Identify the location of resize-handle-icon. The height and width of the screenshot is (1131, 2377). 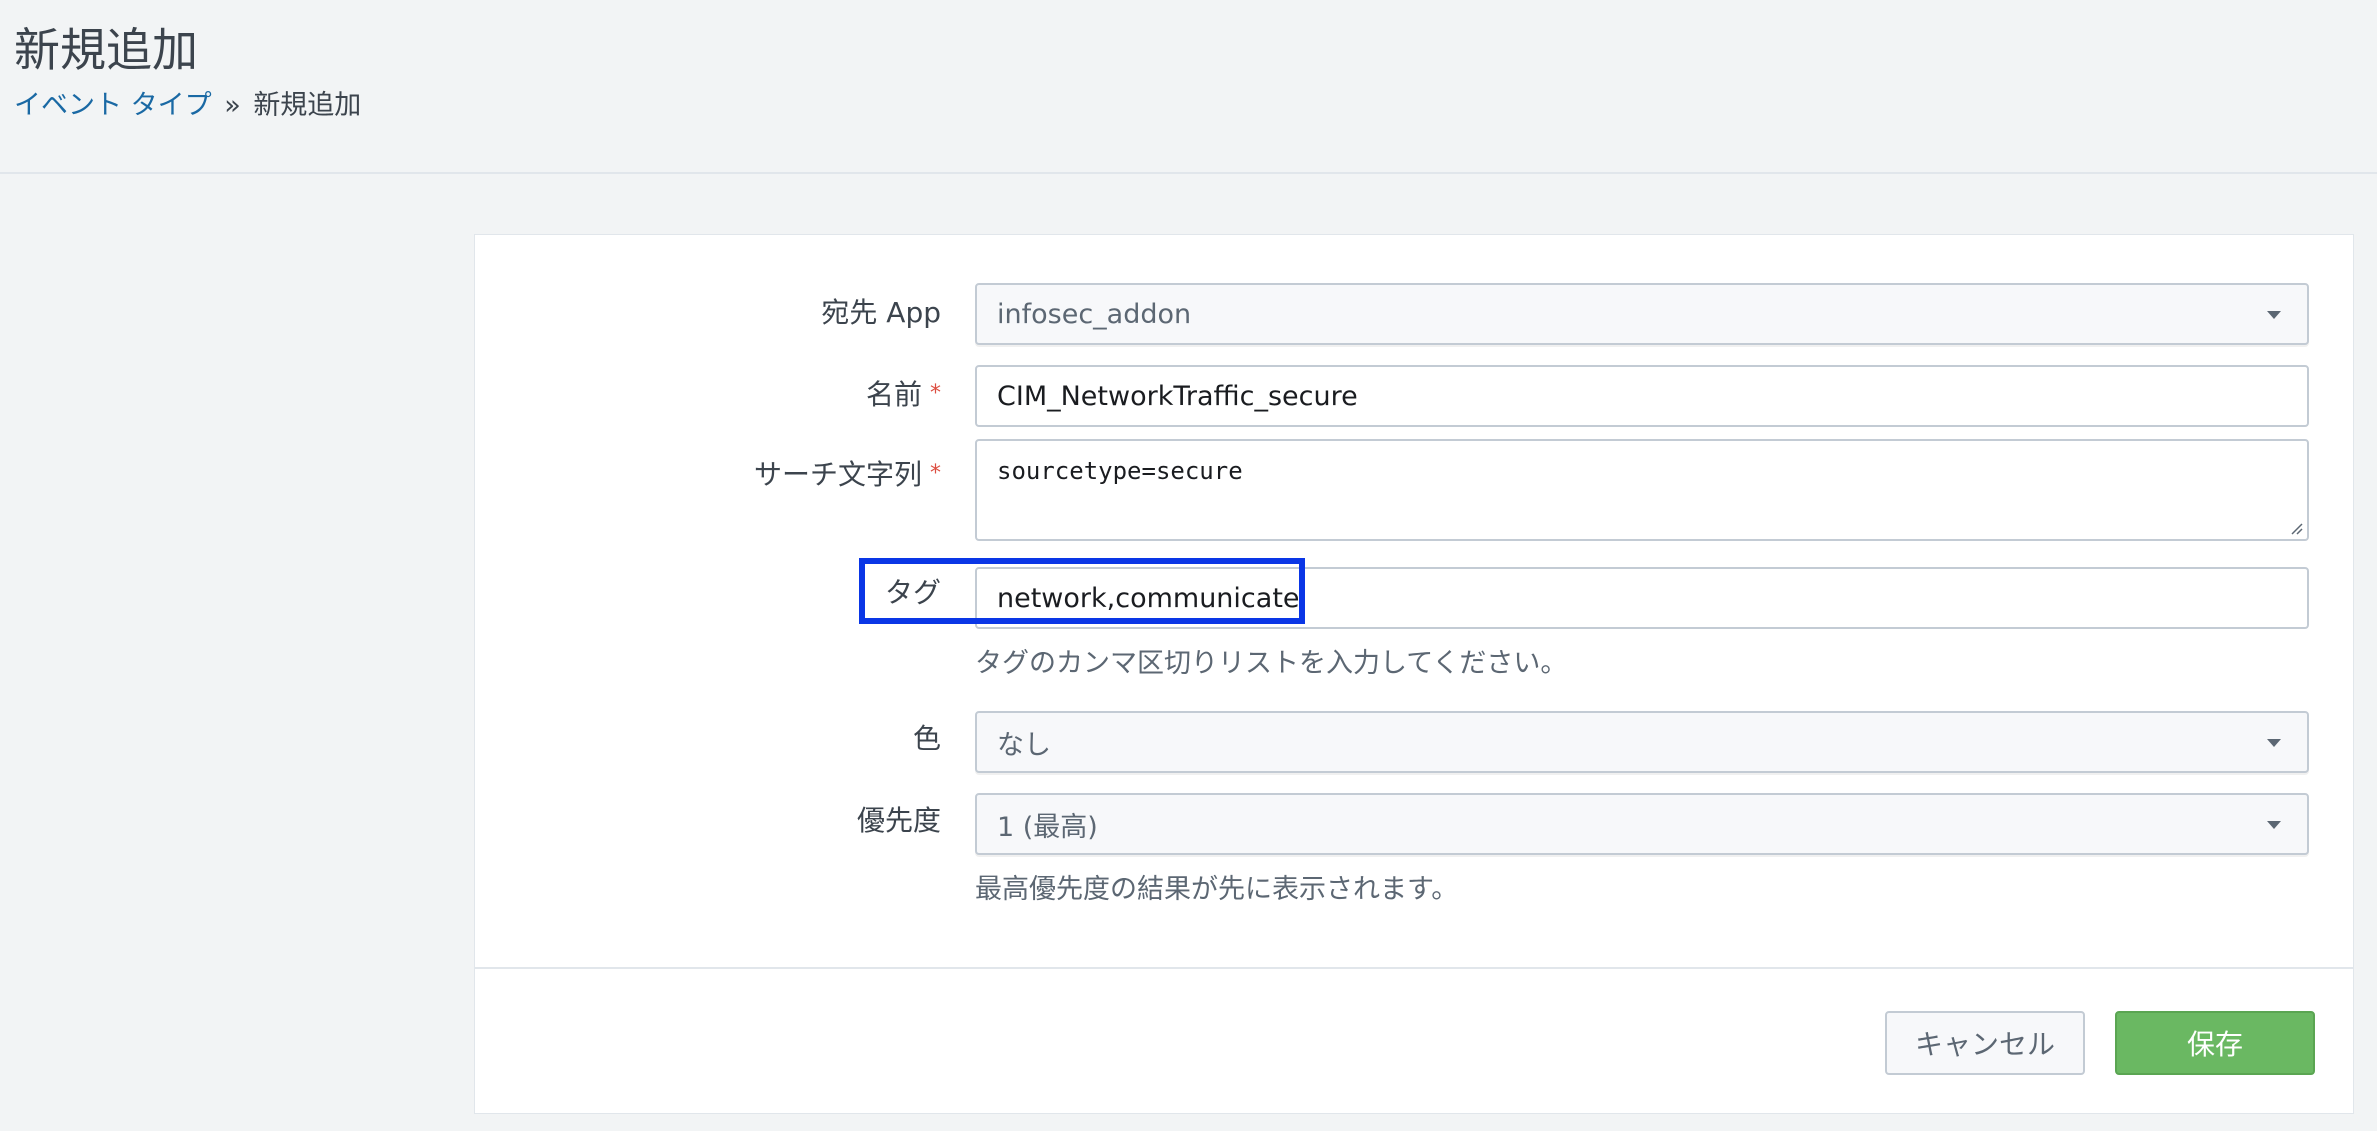
(2296, 528).